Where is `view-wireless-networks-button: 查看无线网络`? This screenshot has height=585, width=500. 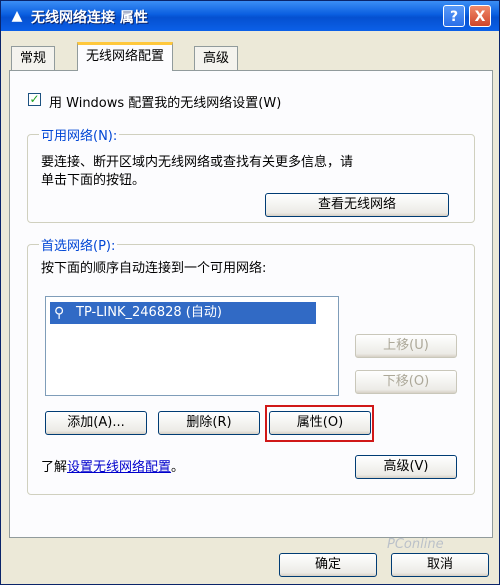
view-wireless-networks-button: 查看无线网络 is located at coordinates (357, 205).